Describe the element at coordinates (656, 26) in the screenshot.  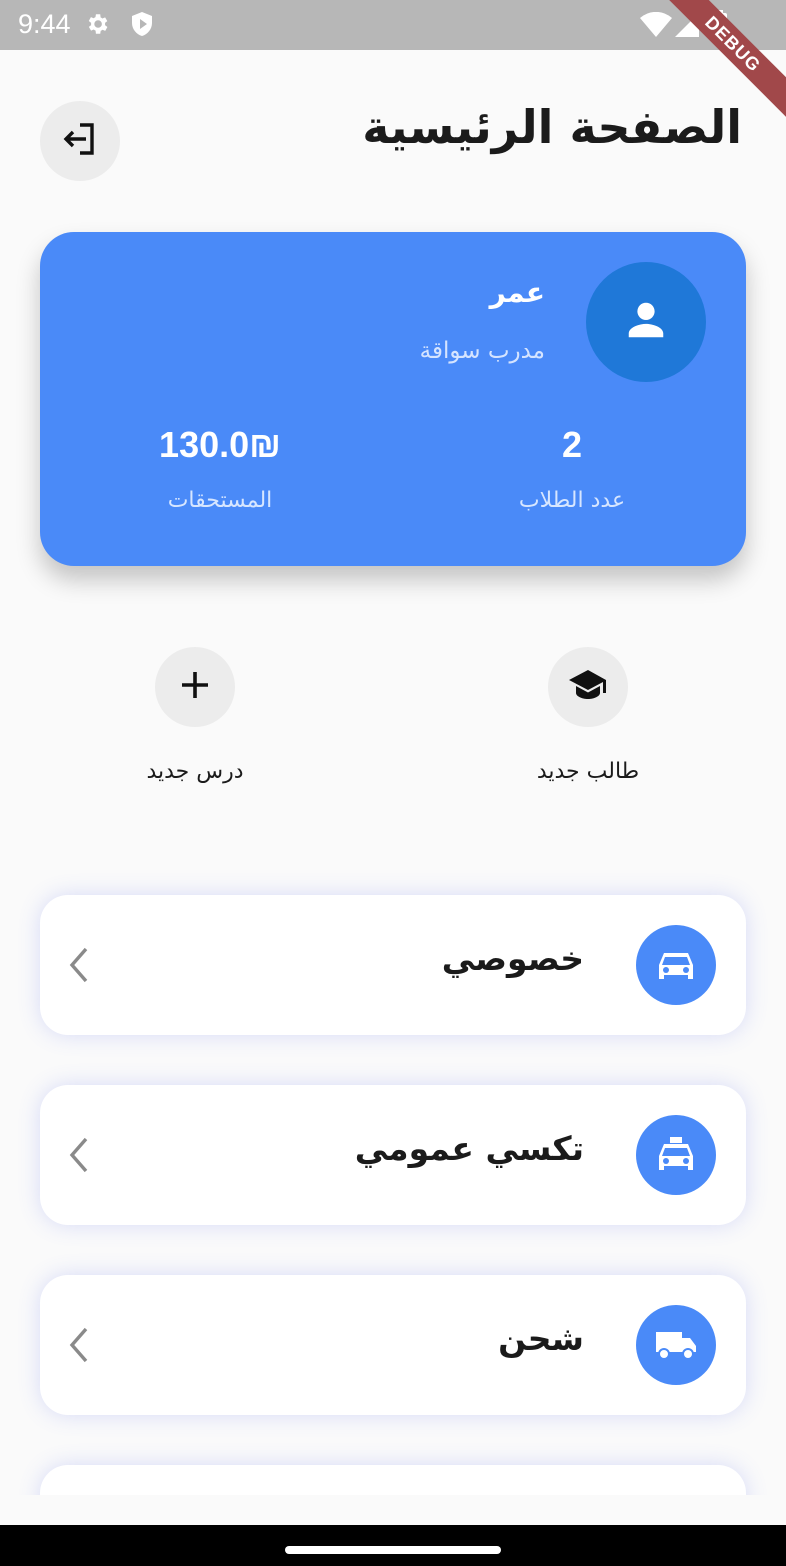
I see `wifi-icon` at that location.